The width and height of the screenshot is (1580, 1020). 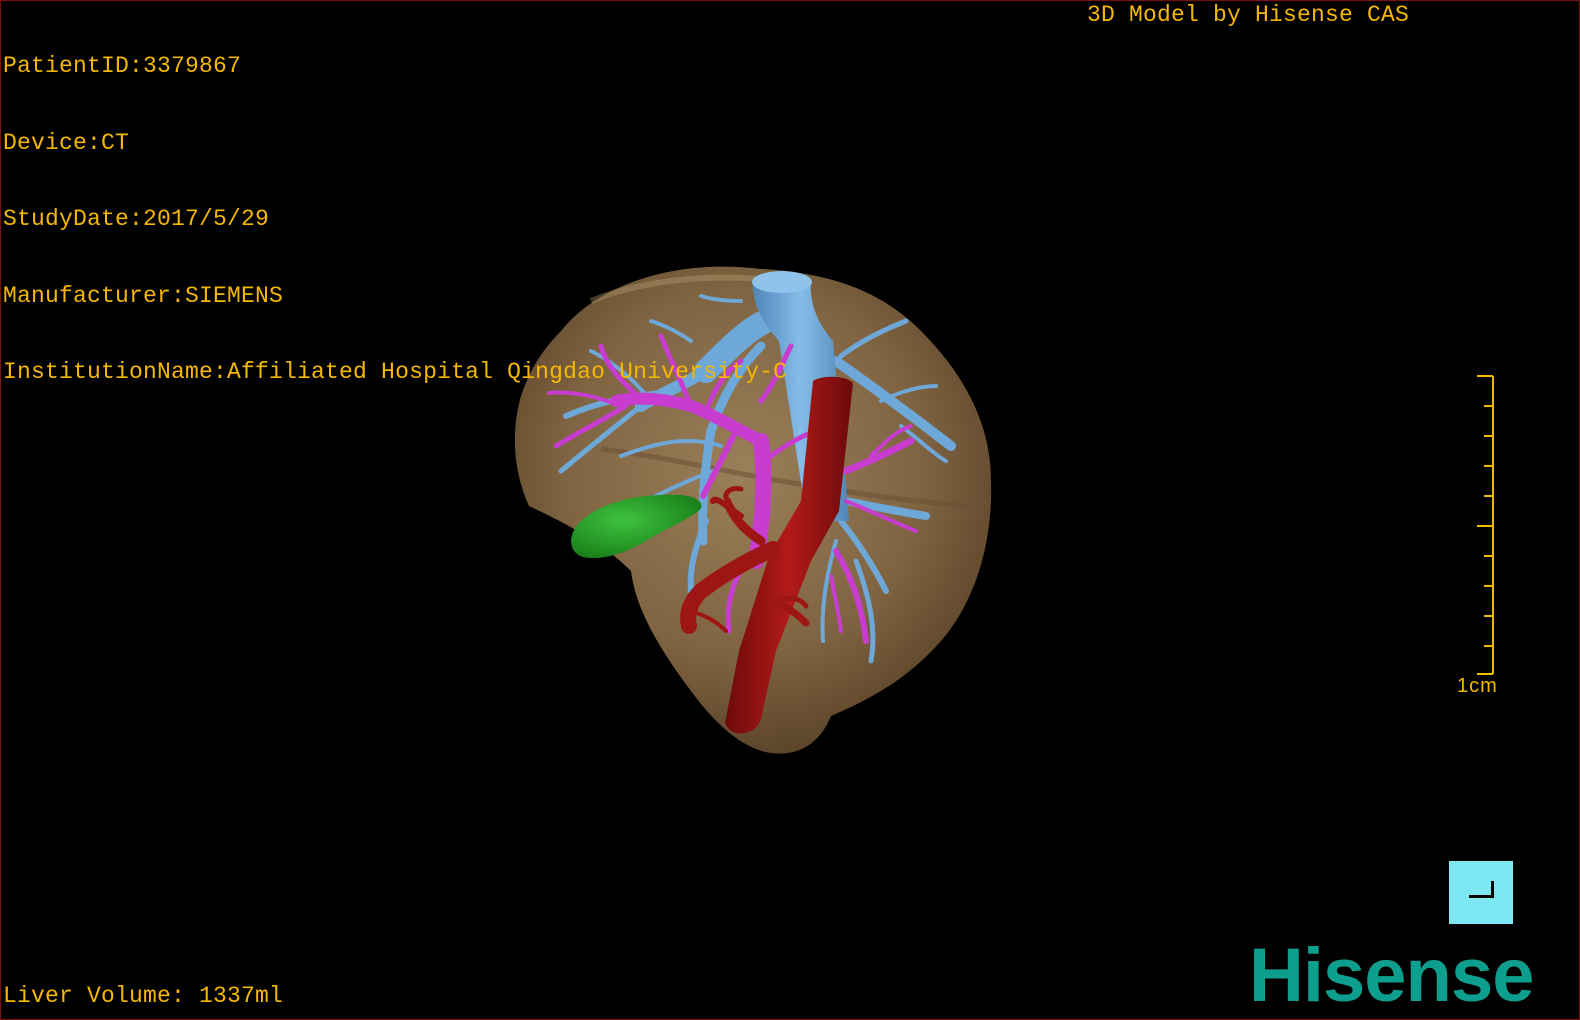 What do you see at coordinates (143, 295) in the screenshot?
I see `manufacturer-text: Manufacturer:SIEMENS` at bounding box center [143, 295].